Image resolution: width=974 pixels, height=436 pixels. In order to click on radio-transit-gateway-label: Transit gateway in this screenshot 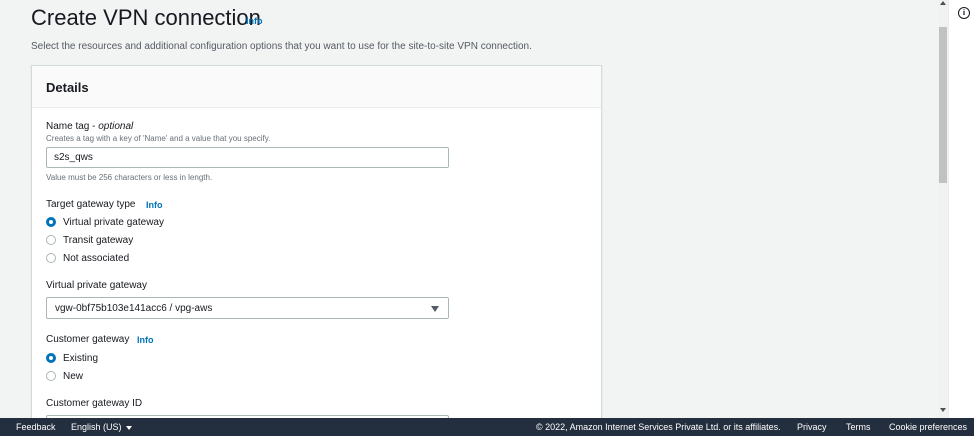, I will do `click(98, 240)`.